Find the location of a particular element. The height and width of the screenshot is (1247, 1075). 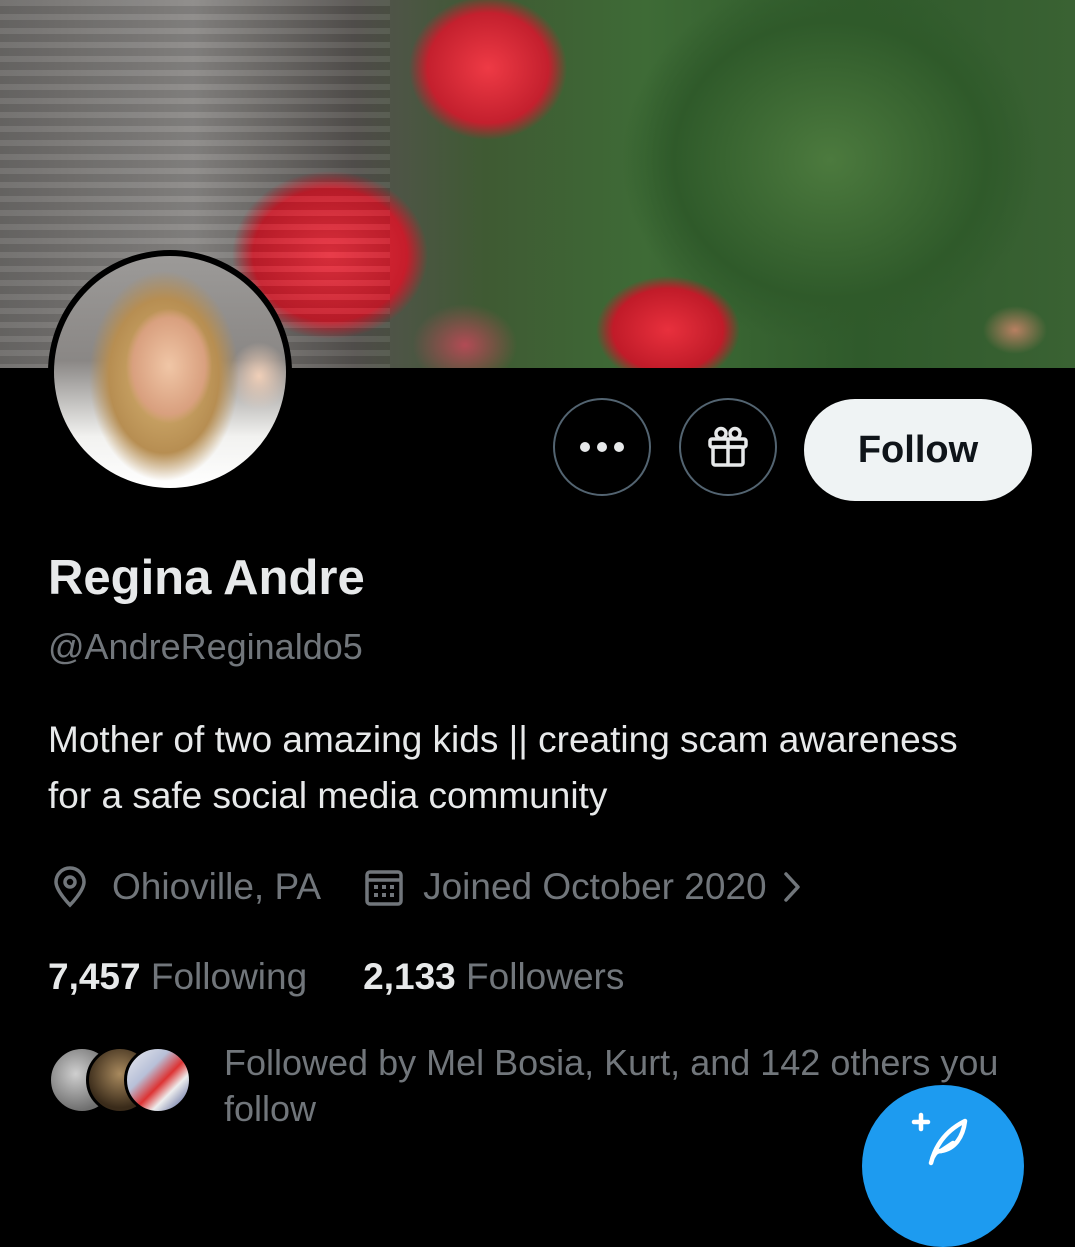

location-pin-icon is located at coordinates (70, 887).